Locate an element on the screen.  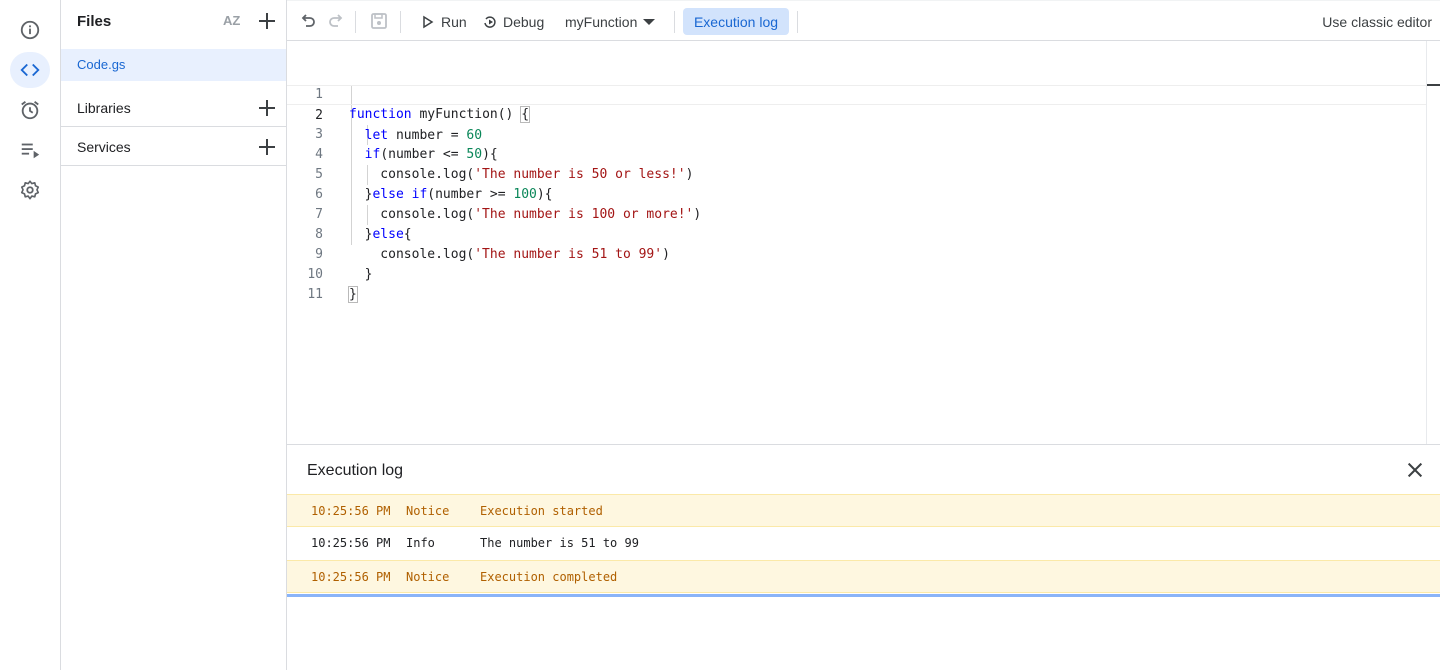
gear-icon is located at coordinates (30, 190).